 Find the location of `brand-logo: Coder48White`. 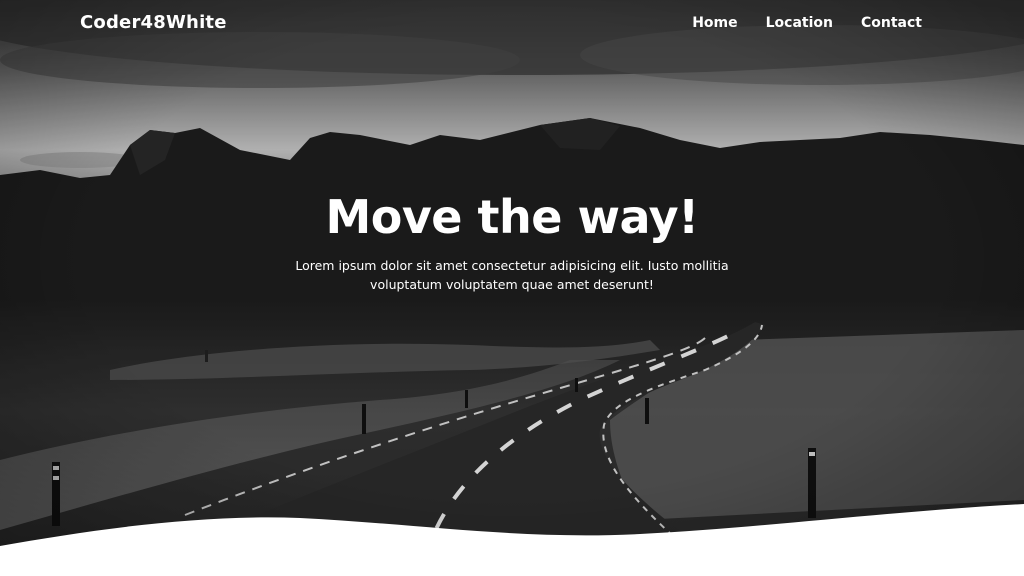

brand-logo: Coder48White is located at coordinates (153, 22).